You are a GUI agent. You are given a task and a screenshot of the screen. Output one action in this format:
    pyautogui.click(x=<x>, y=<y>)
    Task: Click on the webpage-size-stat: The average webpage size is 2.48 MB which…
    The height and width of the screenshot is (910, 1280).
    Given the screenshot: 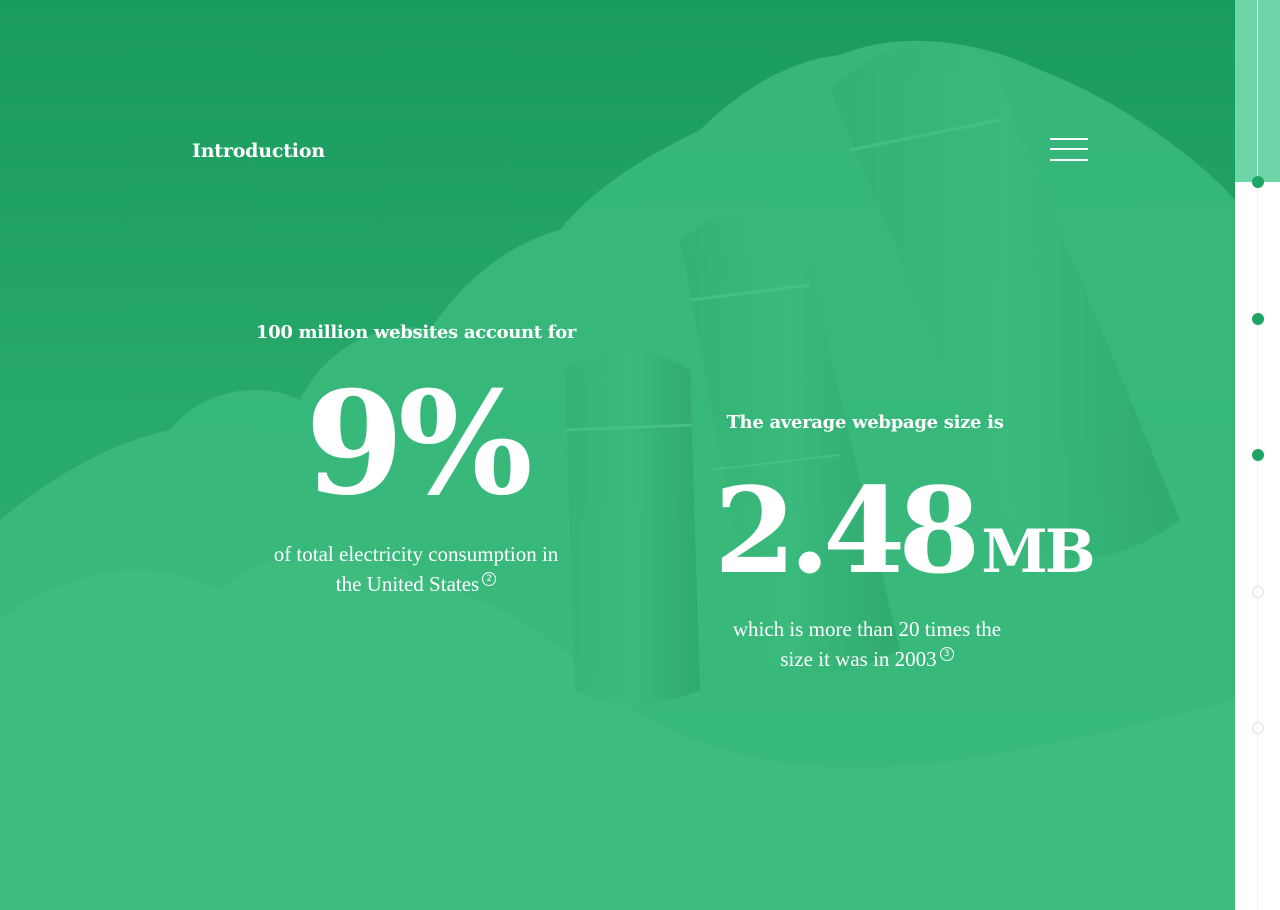 What is the action you would take?
    pyautogui.click(x=893, y=543)
    